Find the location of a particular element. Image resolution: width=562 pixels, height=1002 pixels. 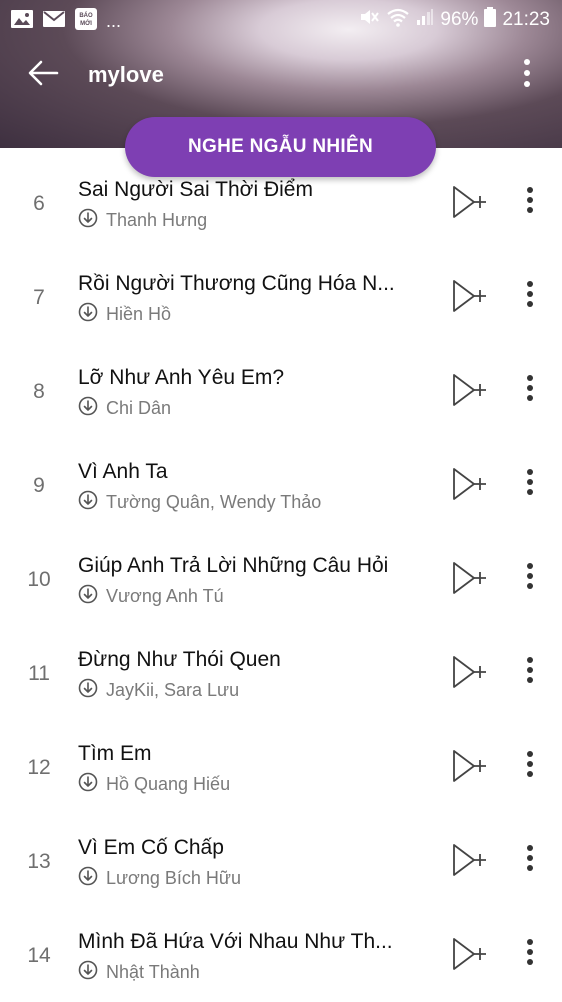

artist-name: Tường Quân, Wendy Thảo is located at coordinates (214, 502).